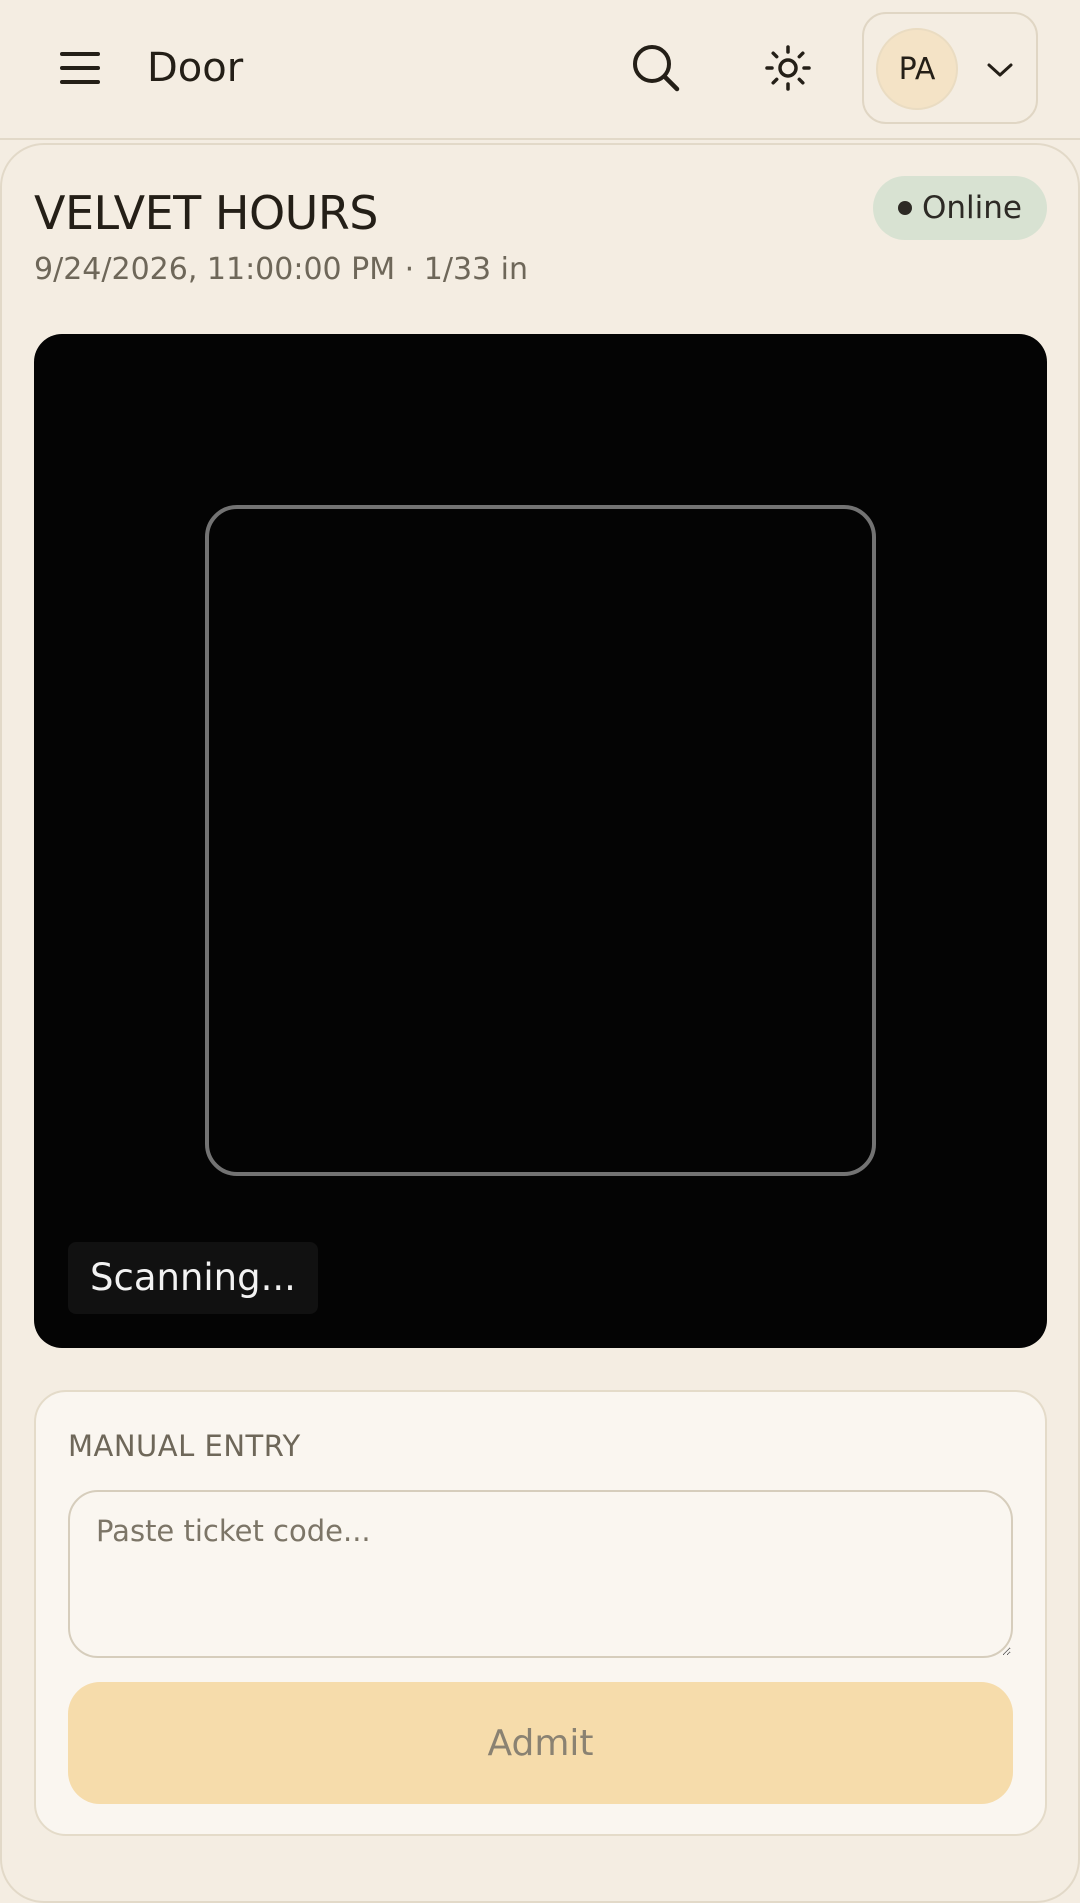  I want to click on admit-button: Admit, so click(540, 1743).